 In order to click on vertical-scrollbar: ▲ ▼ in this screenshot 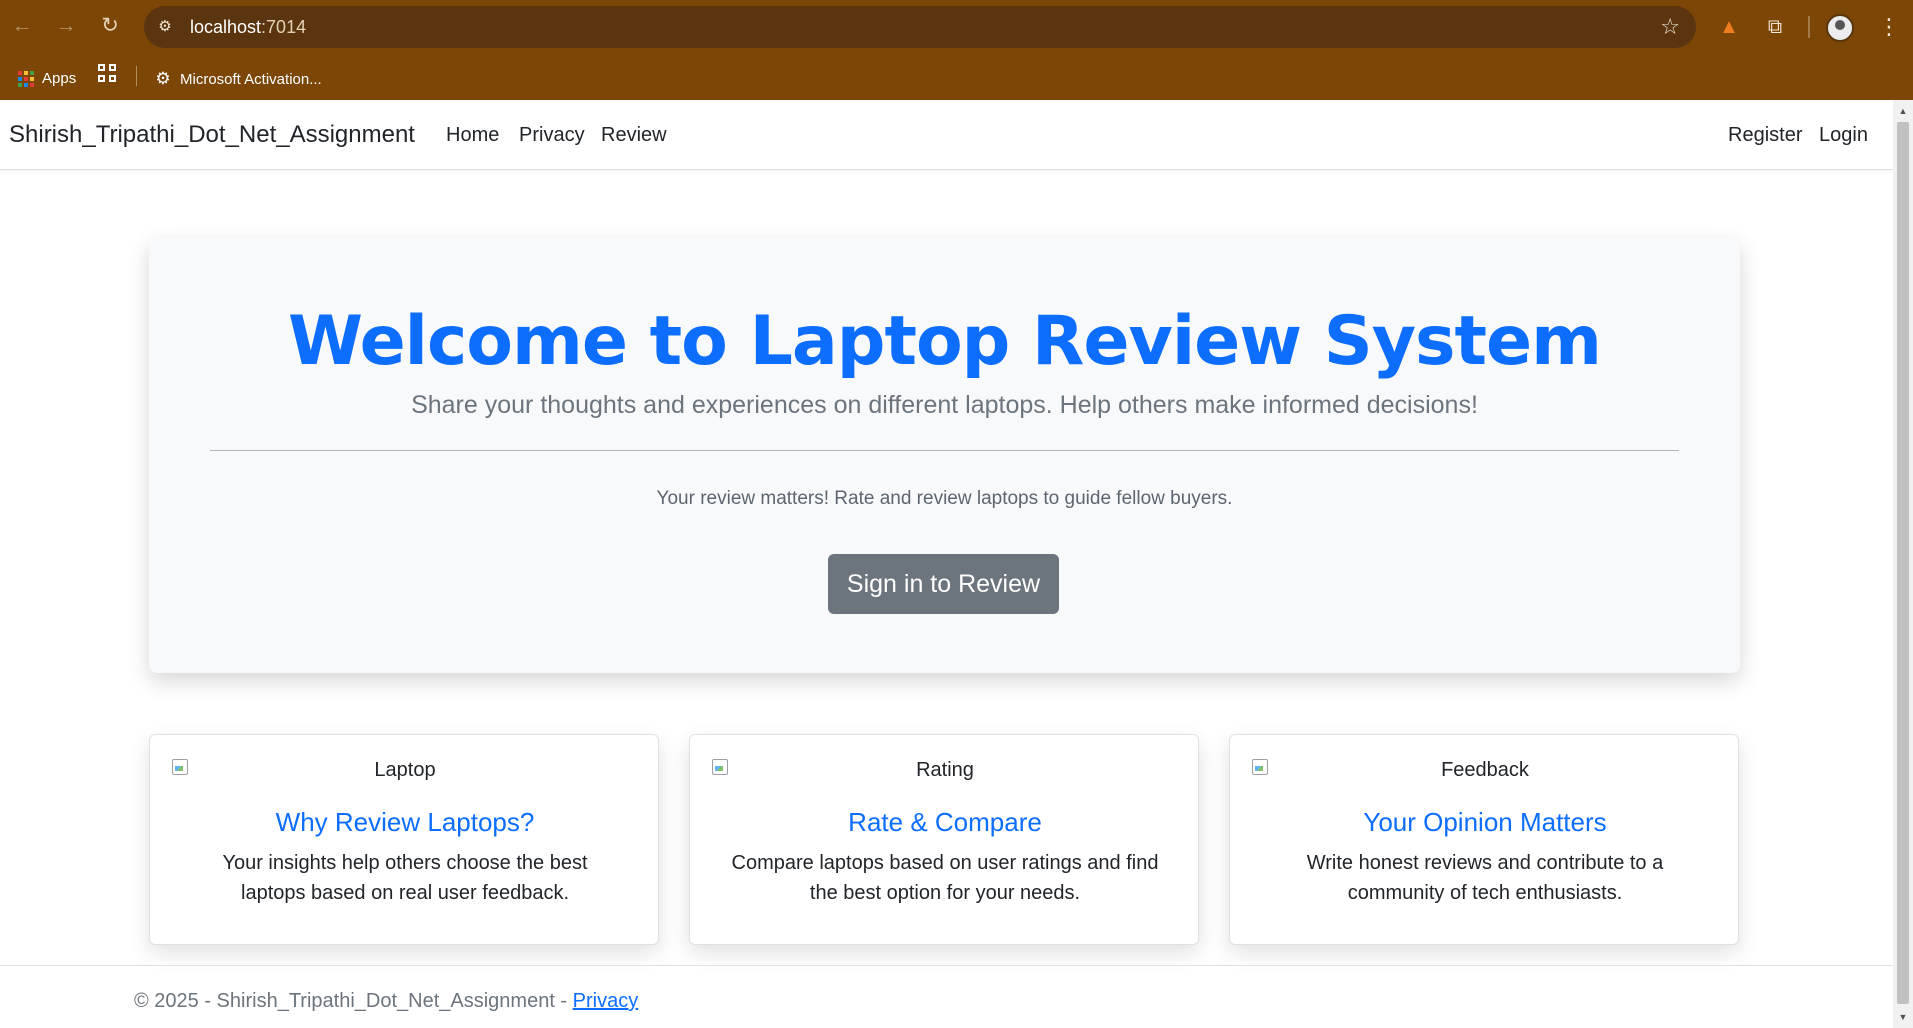, I will do `click(1903, 564)`.